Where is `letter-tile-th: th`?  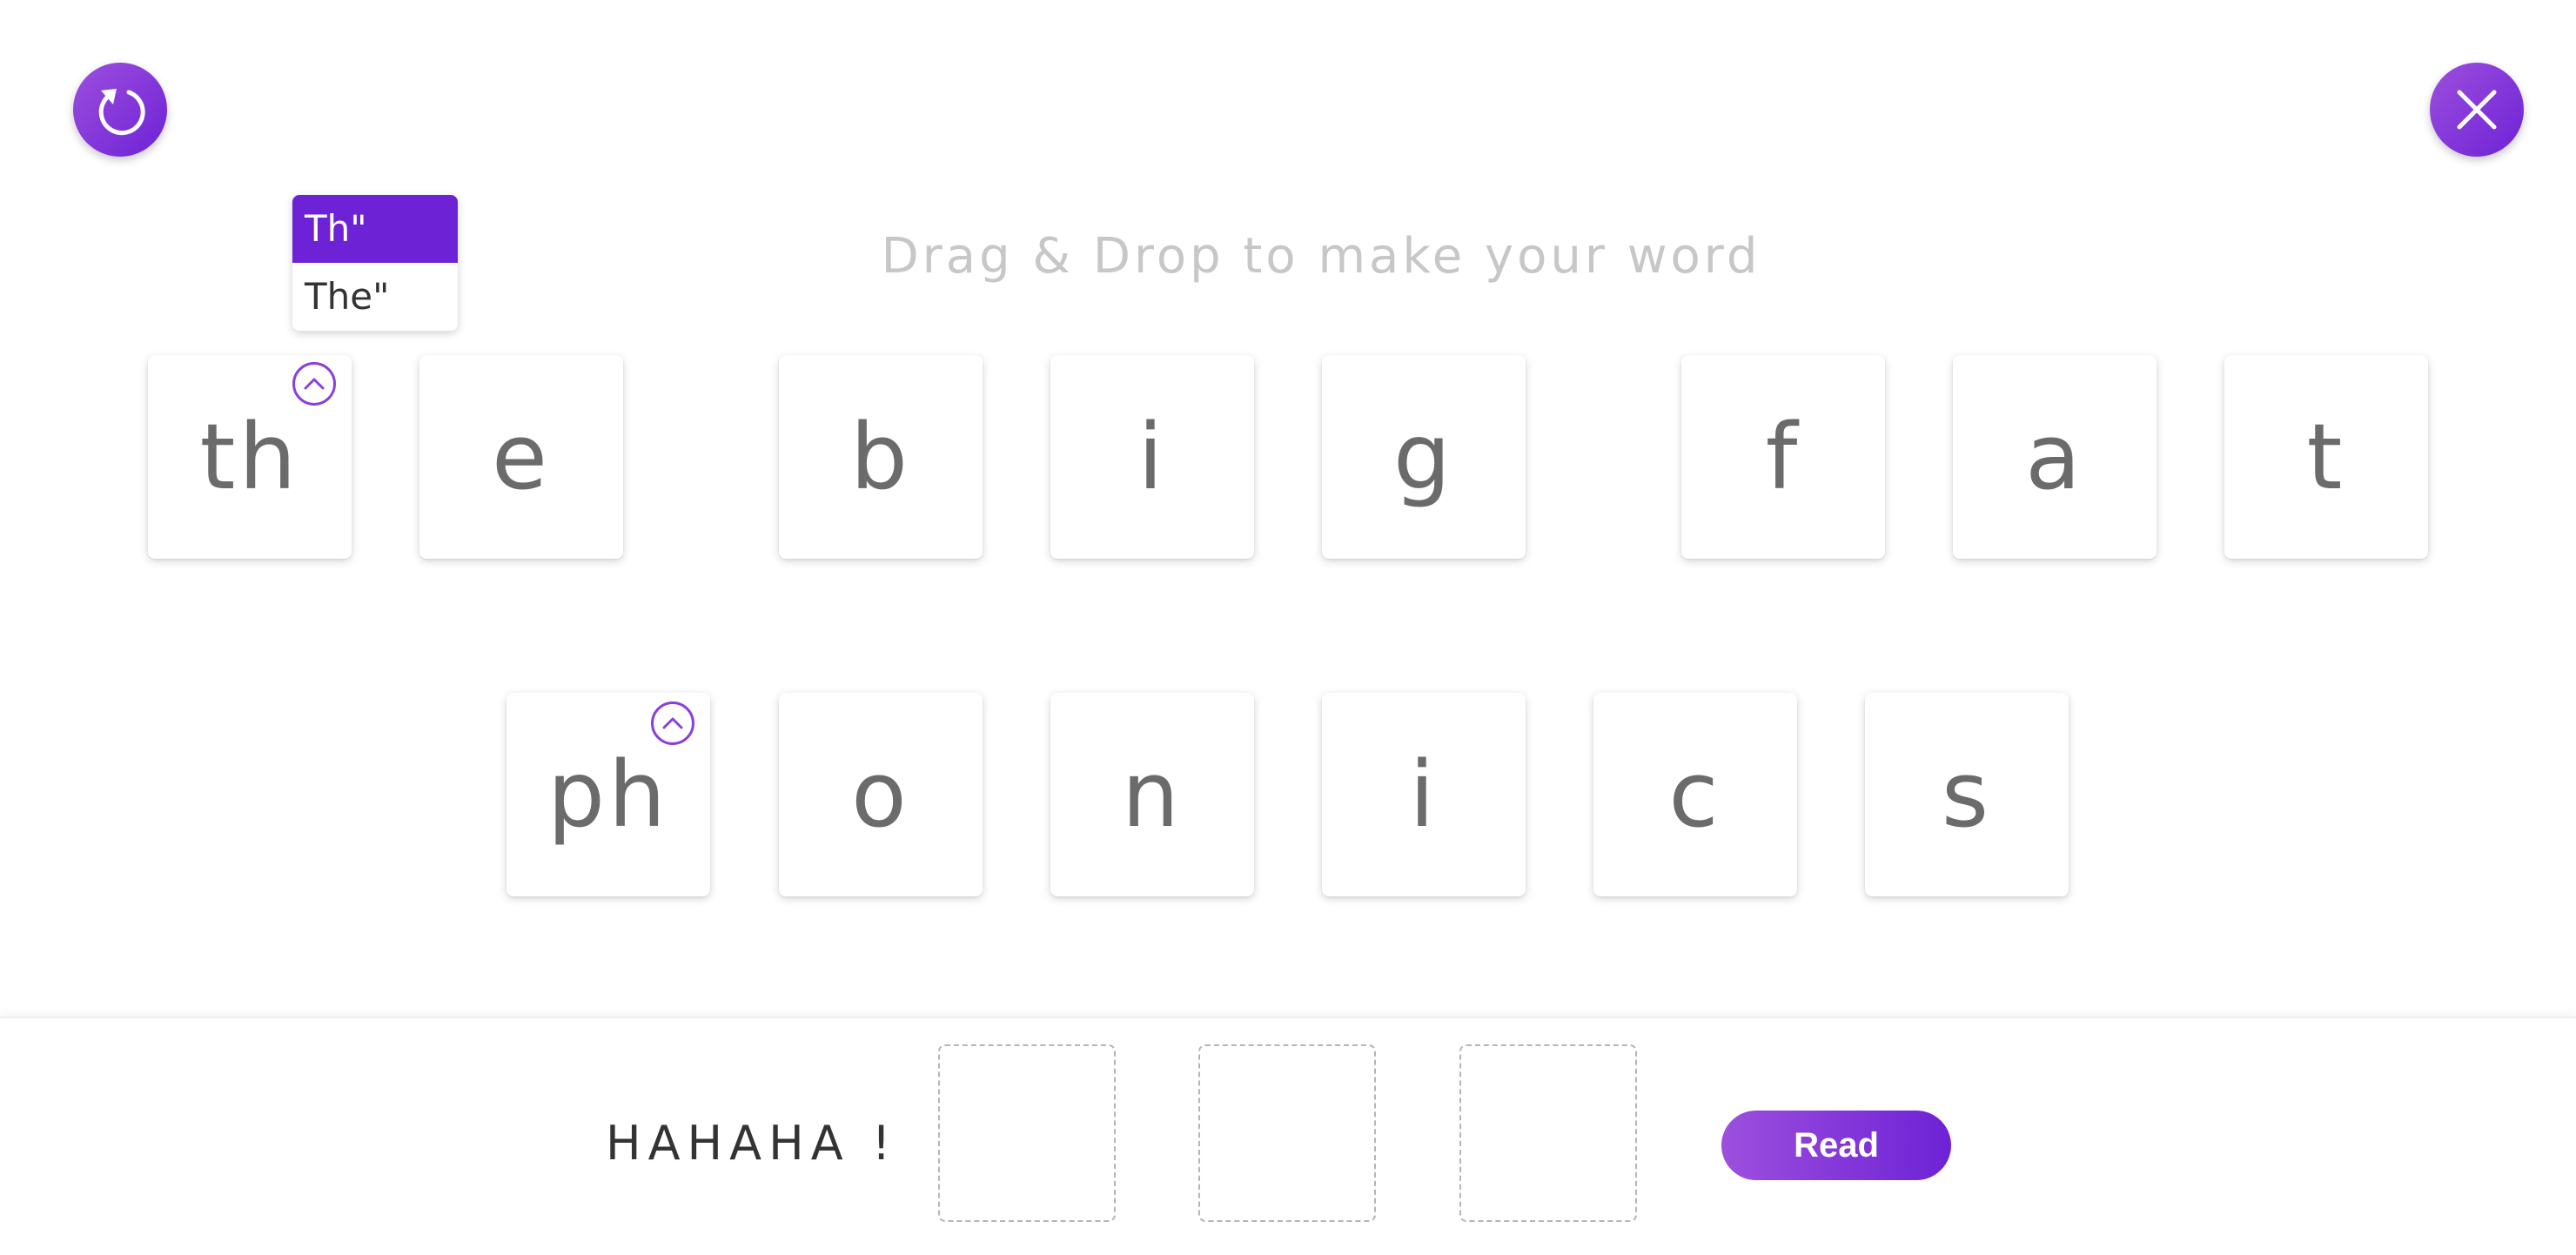 letter-tile-th: th is located at coordinates (250, 457).